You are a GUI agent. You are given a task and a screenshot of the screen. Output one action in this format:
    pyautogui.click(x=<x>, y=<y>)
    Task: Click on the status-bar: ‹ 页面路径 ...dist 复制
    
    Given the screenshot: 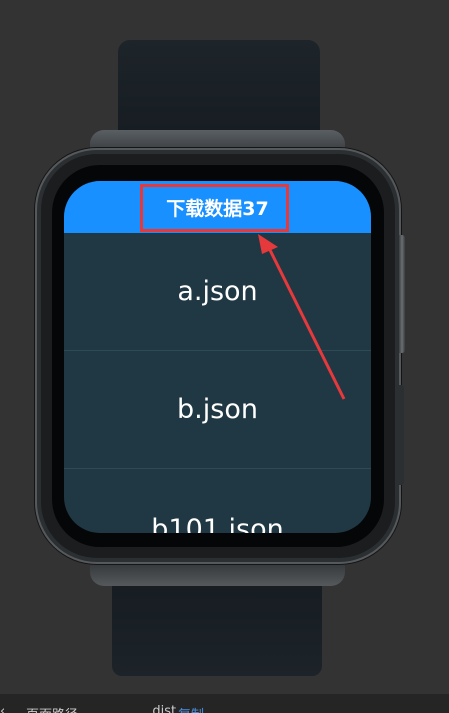 What is the action you would take?
    pyautogui.click(x=224, y=703)
    